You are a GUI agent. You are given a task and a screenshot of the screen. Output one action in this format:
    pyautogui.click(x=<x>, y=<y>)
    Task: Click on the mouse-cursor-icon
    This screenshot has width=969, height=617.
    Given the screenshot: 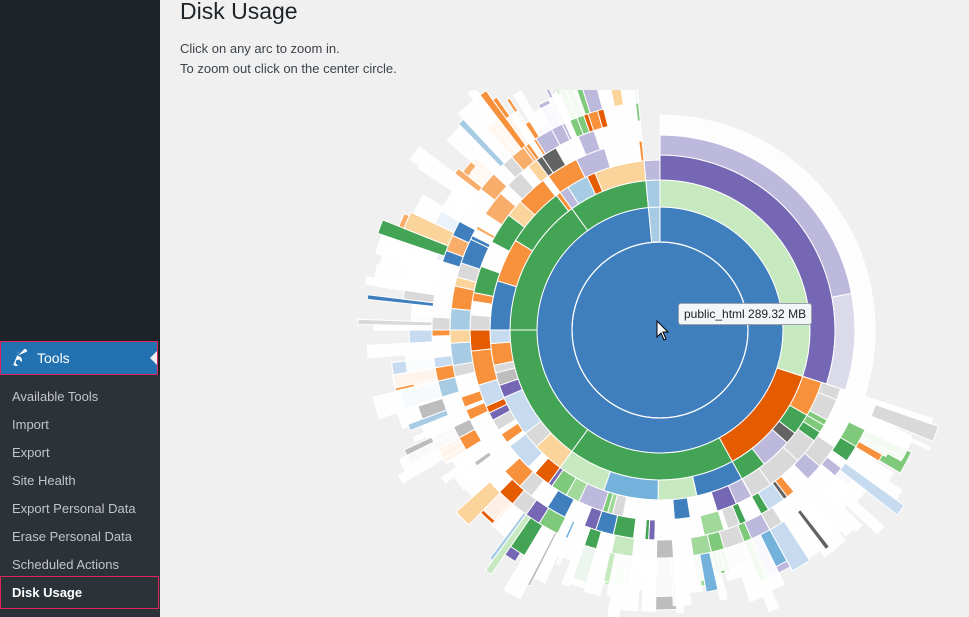 What is the action you would take?
    pyautogui.click(x=663, y=330)
    